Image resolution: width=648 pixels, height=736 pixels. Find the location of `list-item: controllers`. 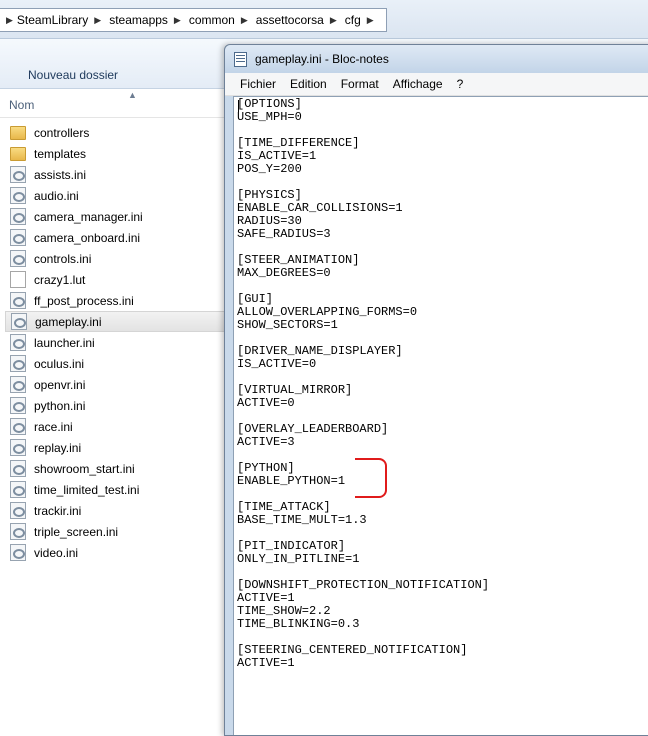

list-item: controllers is located at coordinates (117, 132).